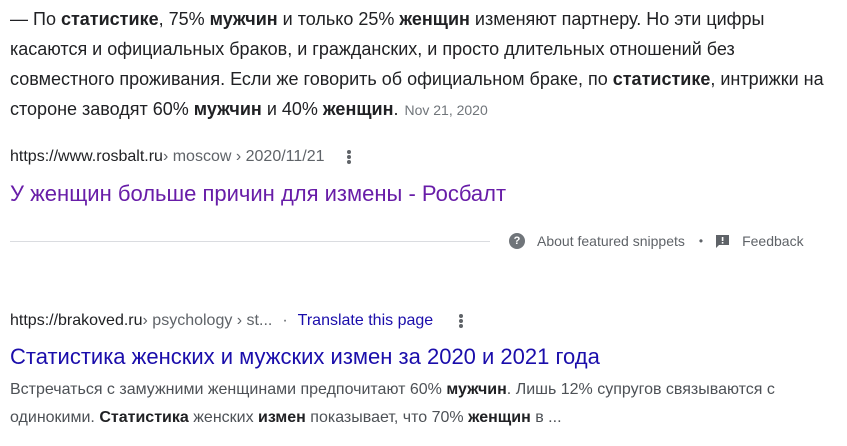 This screenshot has width=847, height=446. What do you see at coordinates (144, 417) in the screenshot?
I see `desc-bold-term: Статистика` at bounding box center [144, 417].